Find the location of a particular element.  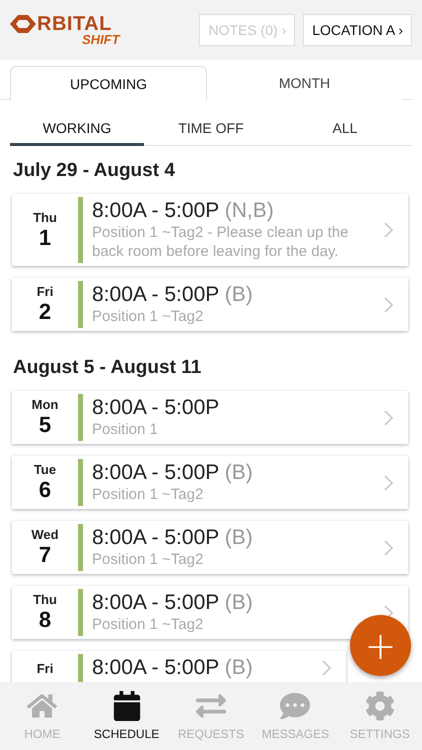

shift-card: Tue 6 8:00A - 5:00P (B) Position 1 ~Tag2 is located at coordinates (210, 482).